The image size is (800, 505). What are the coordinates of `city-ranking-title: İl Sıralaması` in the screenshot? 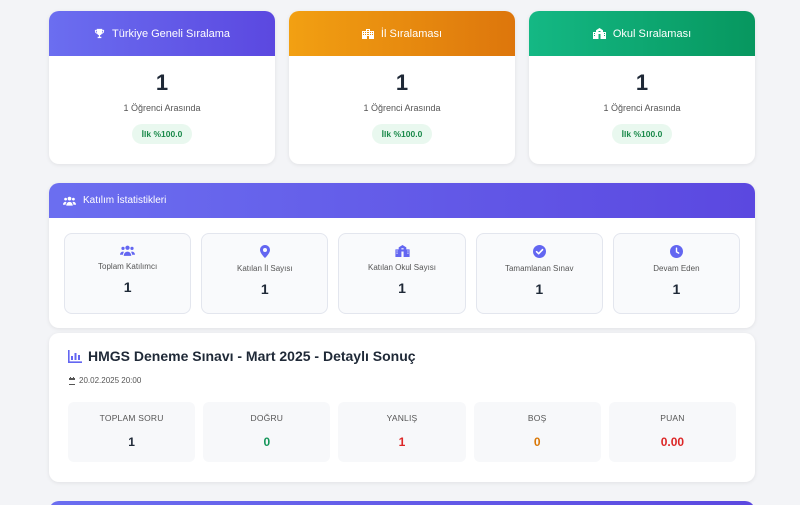 It's located at (411, 33).